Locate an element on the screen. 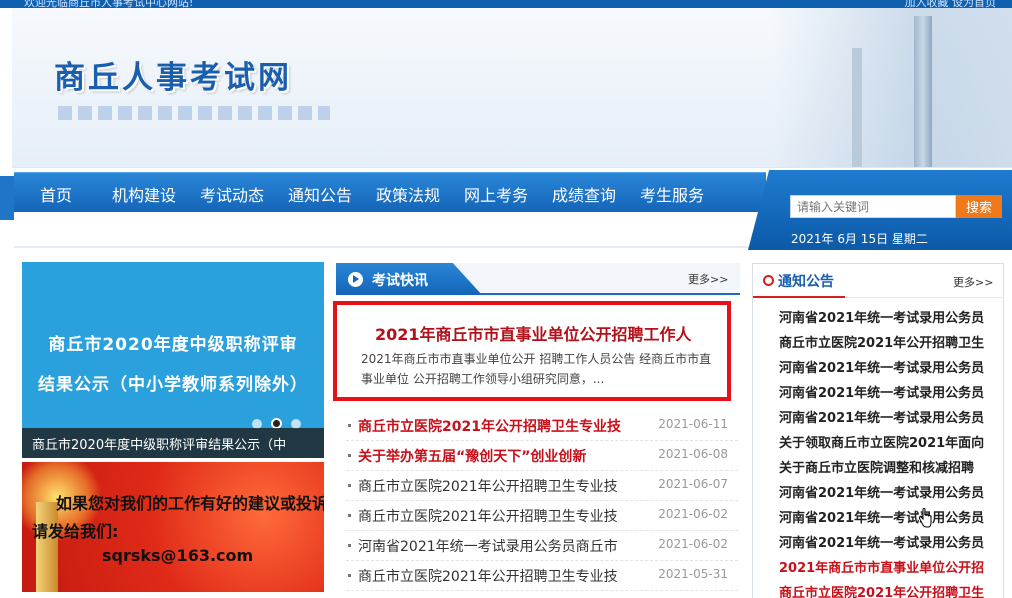 This screenshot has width=1012, height=598. feedback-email: sqrsks@163.com is located at coordinates (178, 555).